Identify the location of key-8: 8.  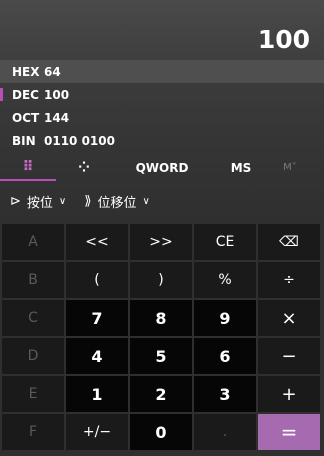
(161, 318).